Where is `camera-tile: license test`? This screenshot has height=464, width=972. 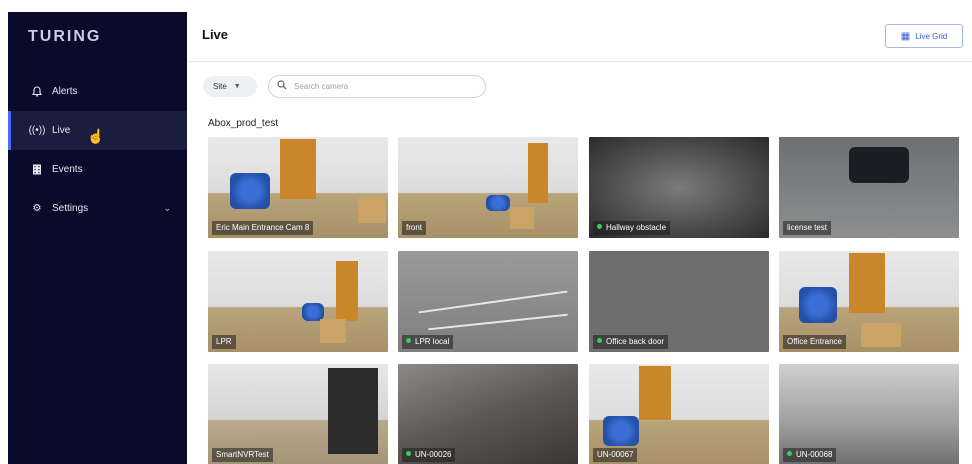 camera-tile: license test is located at coordinates (869, 187).